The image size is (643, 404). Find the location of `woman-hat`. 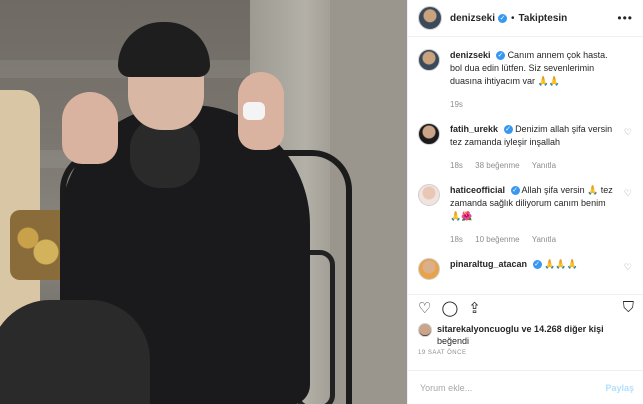

woman-hat is located at coordinates (164, 49).